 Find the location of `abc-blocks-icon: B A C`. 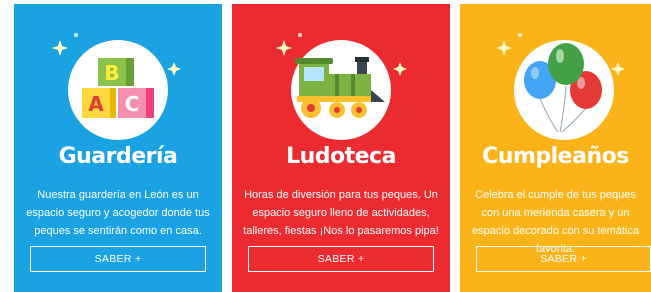

abc-blocks-icon: B A C is located at coordinates (118, 90).